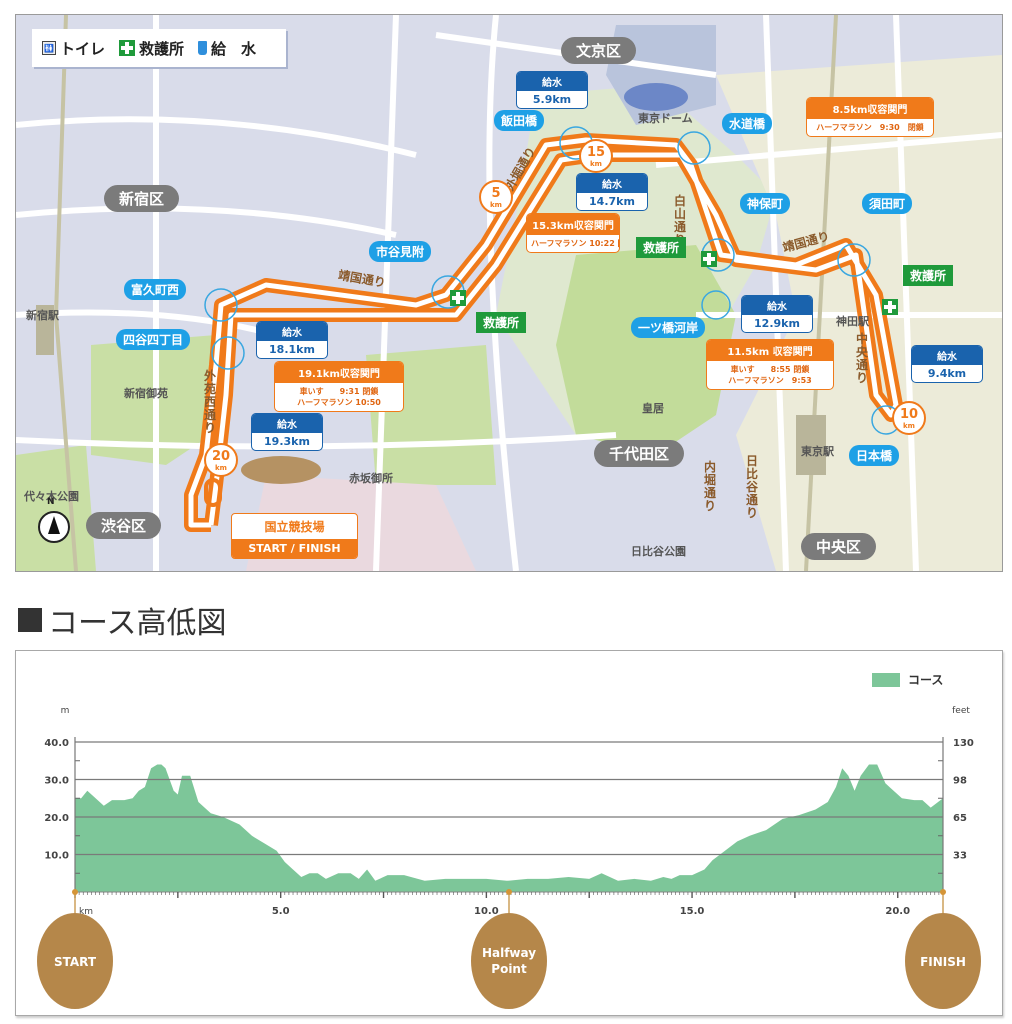  Describe the element at coordinates (153, 339) in the screenshot. I see `intersection-label: 四谷四丁目` at that location.